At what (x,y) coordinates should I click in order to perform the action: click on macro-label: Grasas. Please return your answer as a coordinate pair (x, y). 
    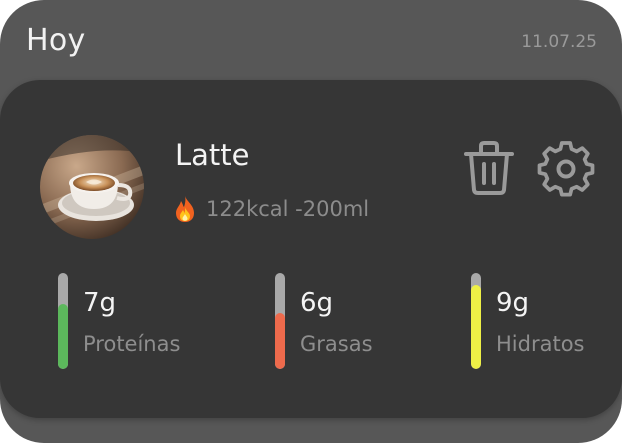
    Looking at the image, I should click on (336, 344).